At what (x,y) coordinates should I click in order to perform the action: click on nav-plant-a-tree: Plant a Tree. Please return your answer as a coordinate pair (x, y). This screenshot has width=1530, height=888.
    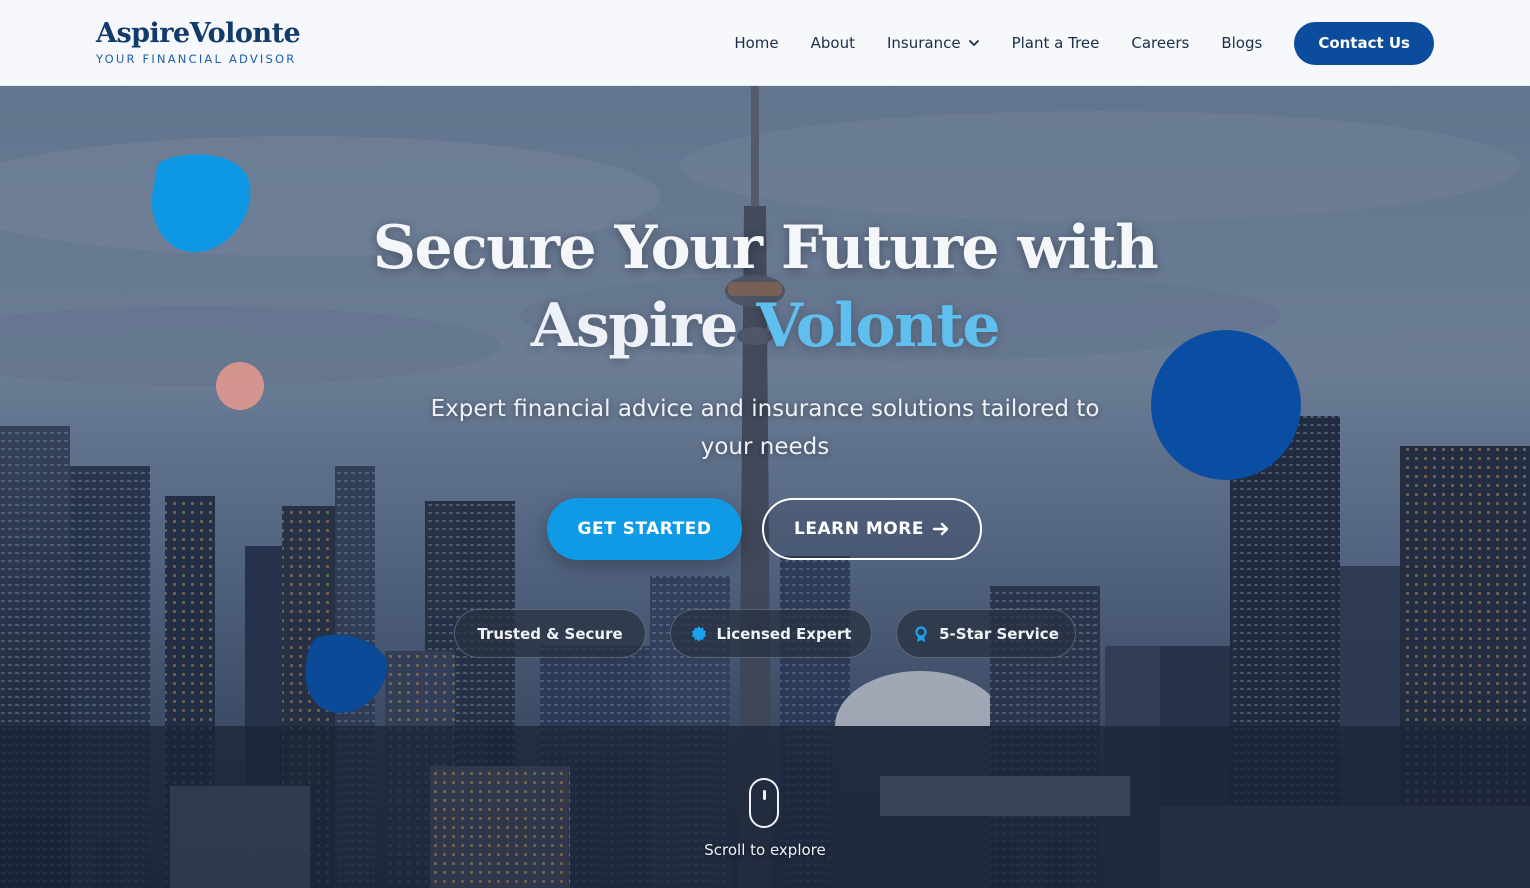
    Looking at the image, I should click on (1056, 43).